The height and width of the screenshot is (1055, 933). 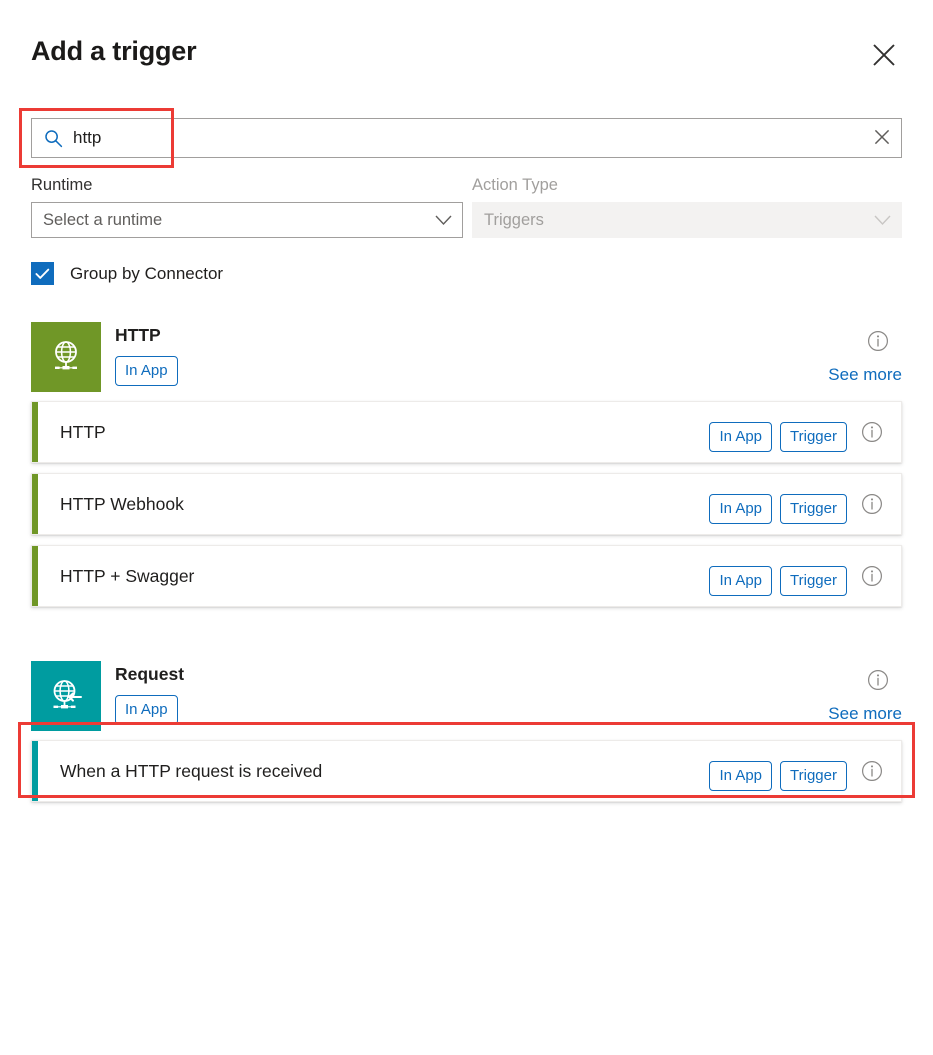 I want to click on search-input, so click(x=468, y=138).